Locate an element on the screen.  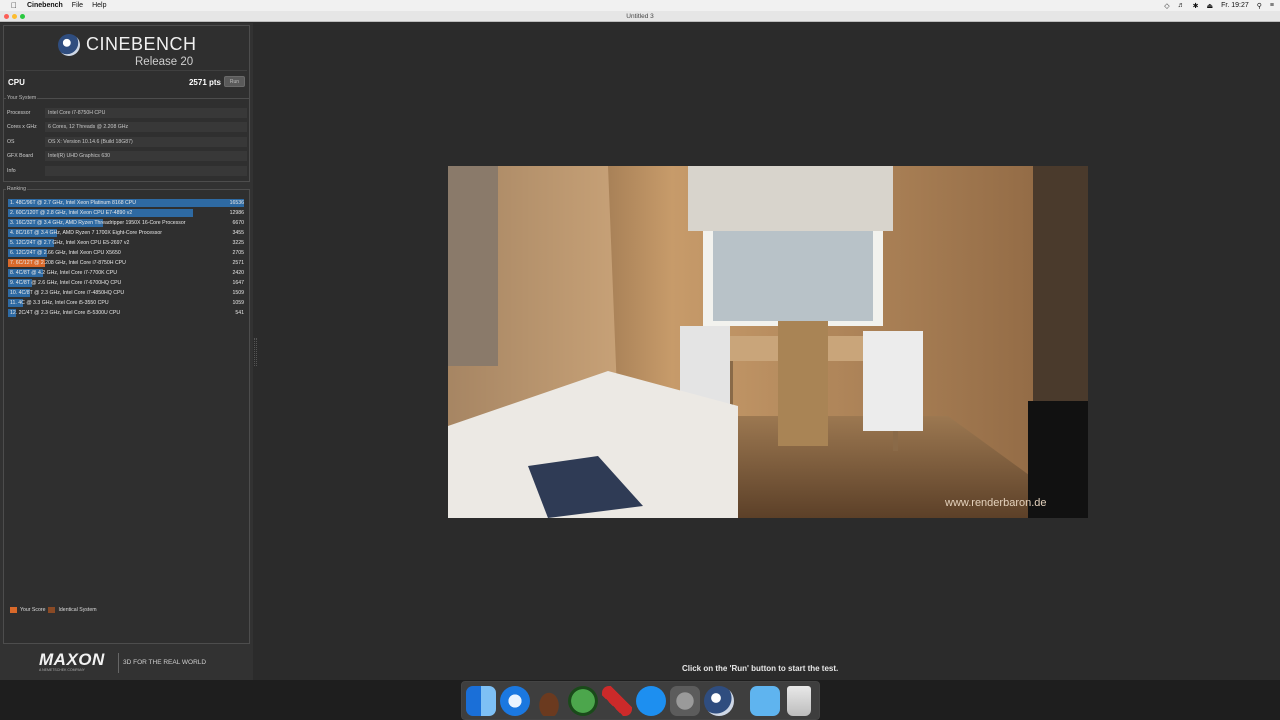
zoom-window-button is located at coordinates (22, 16).